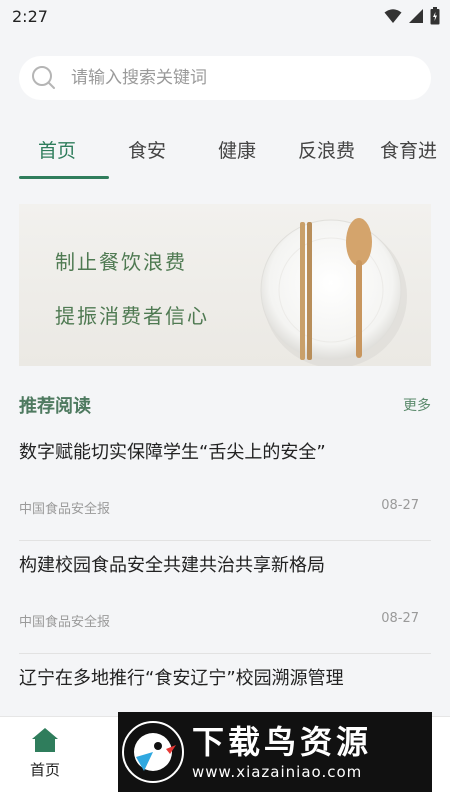 The image size is (450, 800). What do you see at coordinates (237, 149) in the screenshot?
I see `tab-health: 健康` at bounding box center [237, 149].